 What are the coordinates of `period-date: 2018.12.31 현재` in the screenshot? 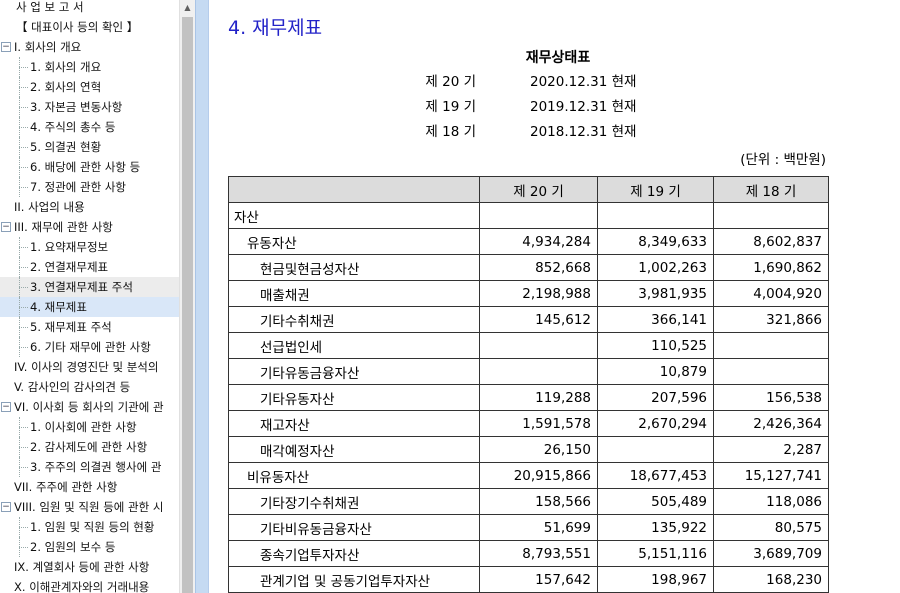 It's located at (583, 132).